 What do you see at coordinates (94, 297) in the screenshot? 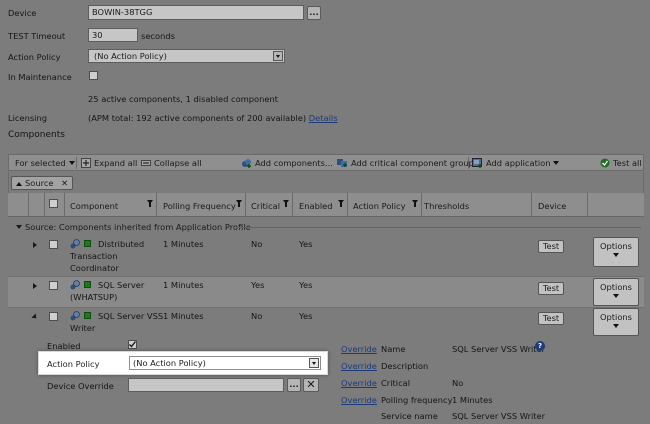
I see `component-name-line2: (WHATSUP)` at bounding box center [94, 297].